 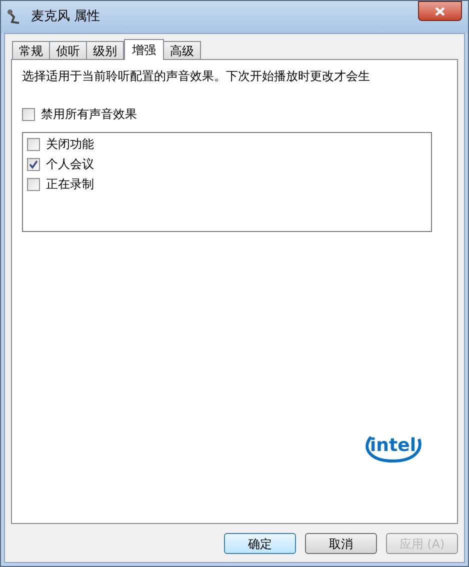 I want to click on tab: 侦听, so click(x=68, y=50).